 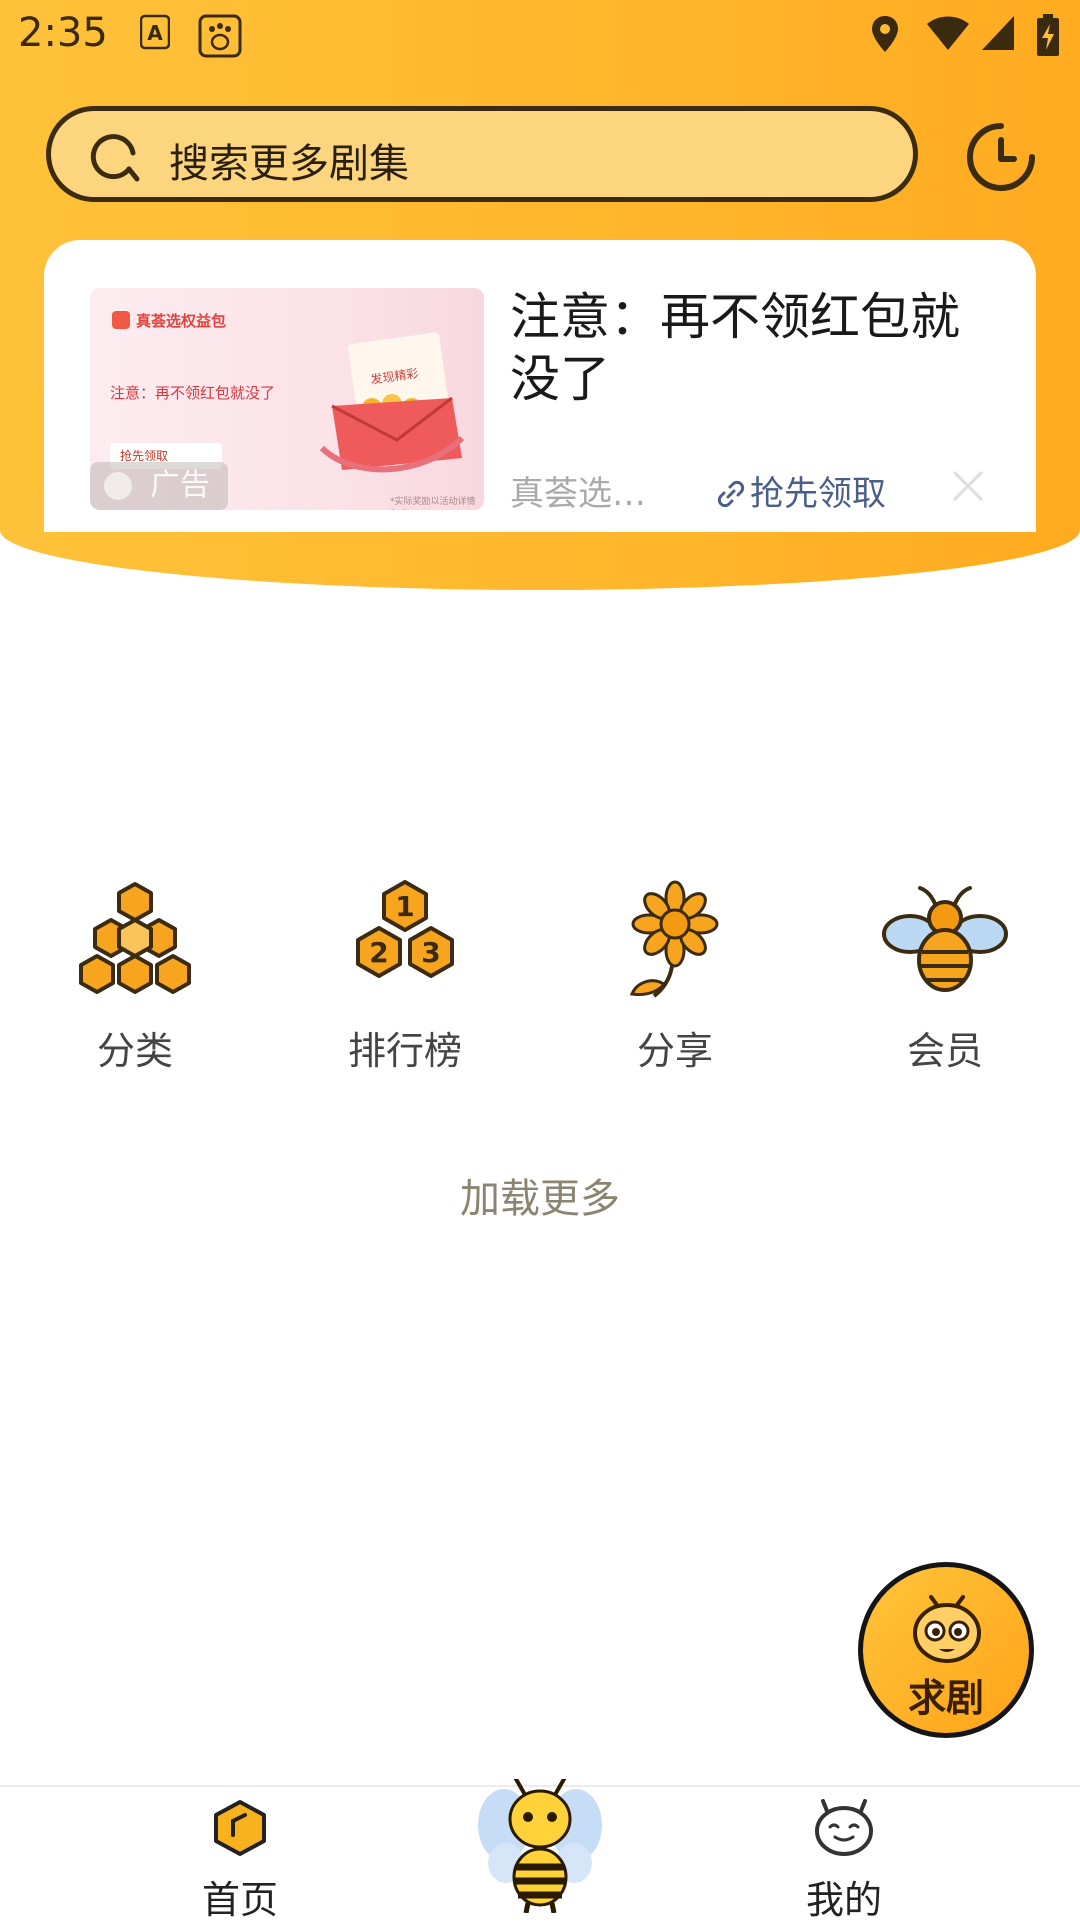 I want to click on profile-face-icon, so click(x=844, y=1827).